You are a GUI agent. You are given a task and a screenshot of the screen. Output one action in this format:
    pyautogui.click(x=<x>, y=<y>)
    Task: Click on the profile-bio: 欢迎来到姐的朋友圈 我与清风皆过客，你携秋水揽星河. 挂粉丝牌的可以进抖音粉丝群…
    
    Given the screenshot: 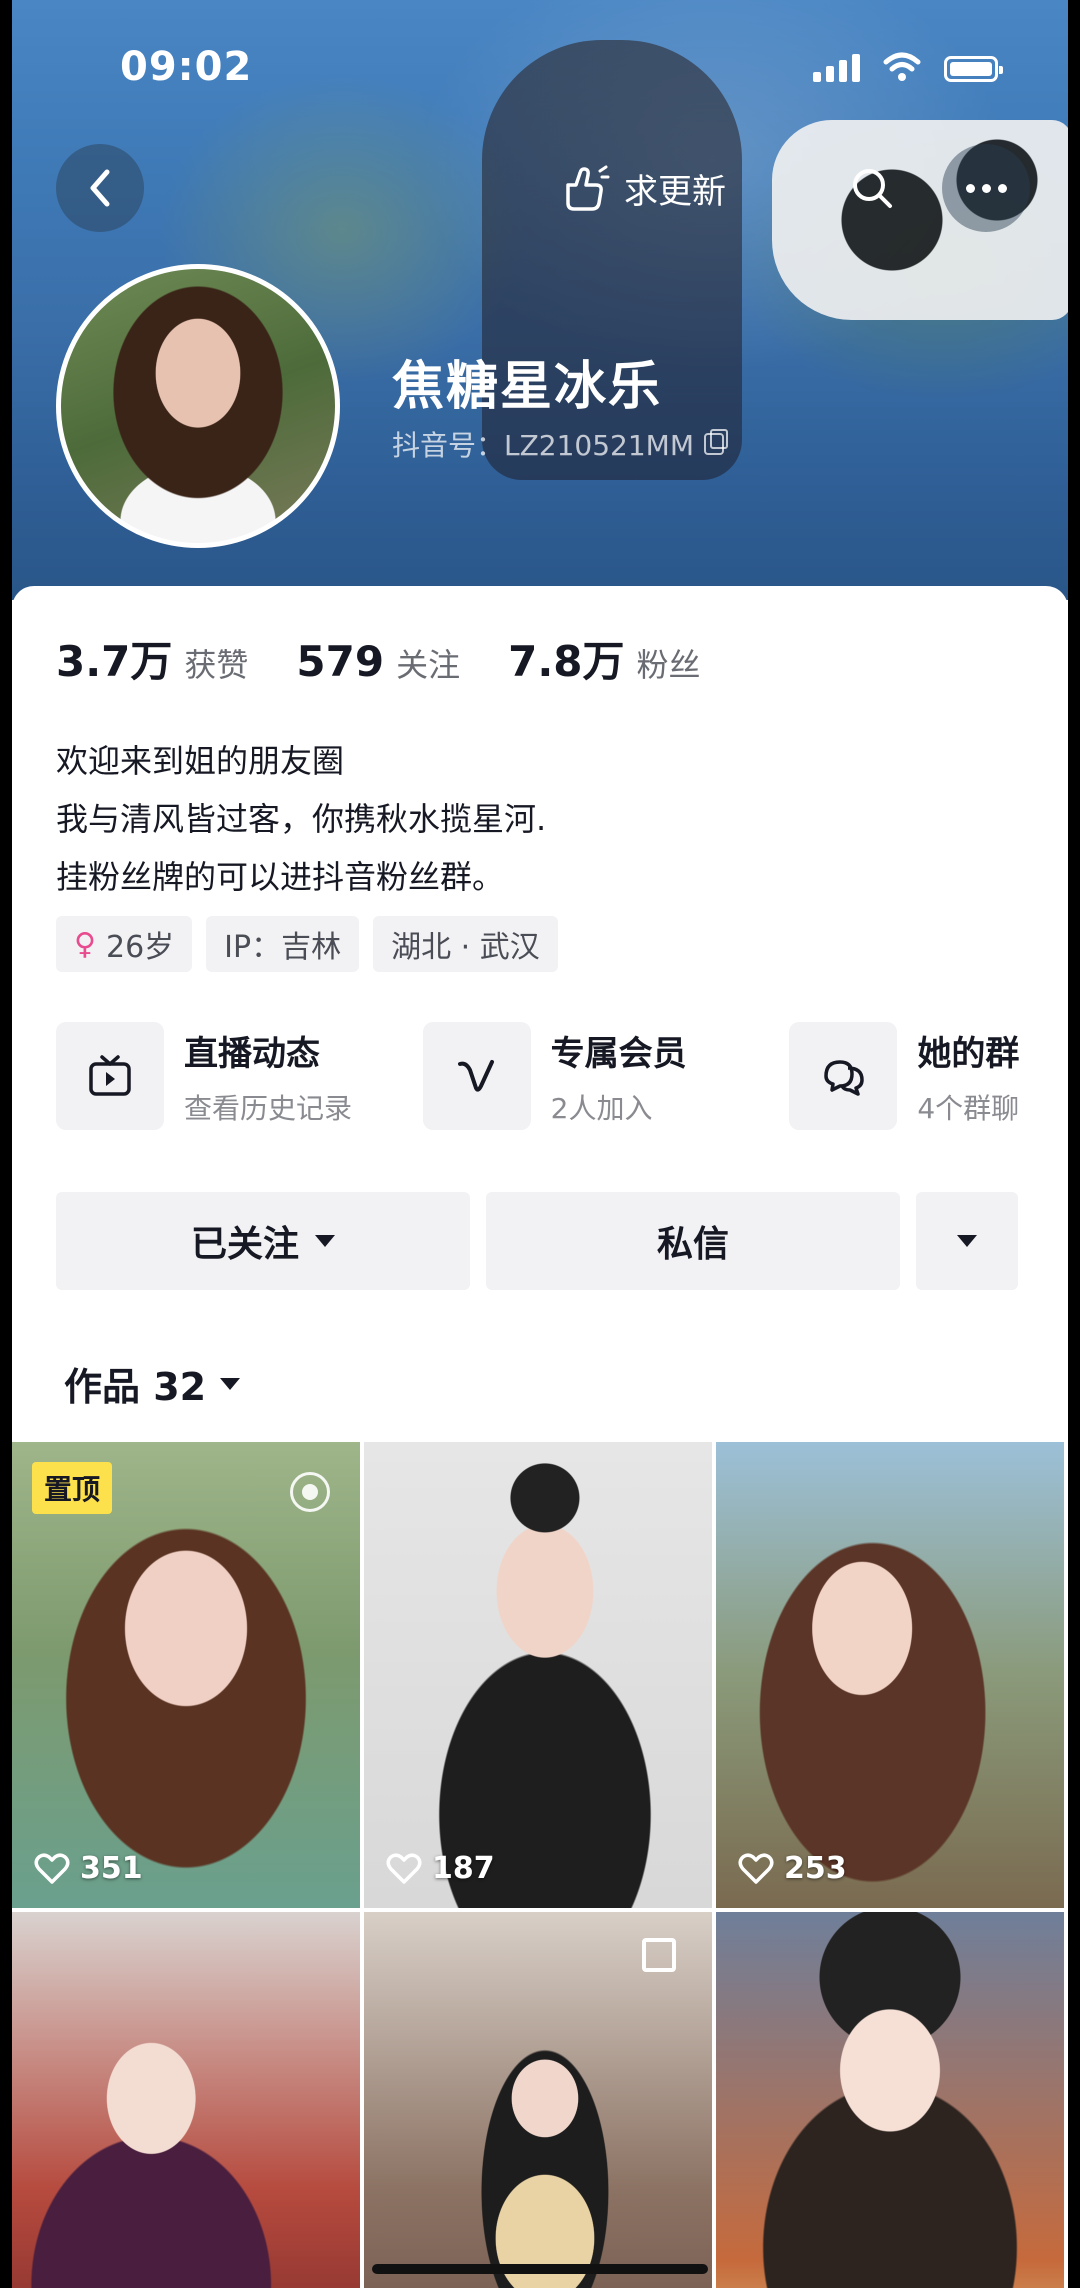 What is the action you would take?
    pyautogui.click(x=301, y=819)
    